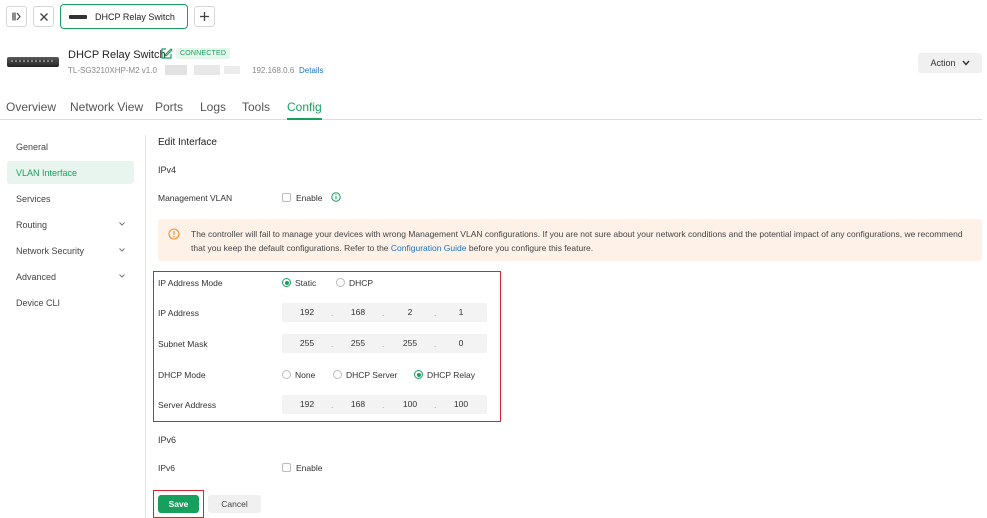 This screenshot has width=987, height=518. Describe the element at coordinates (361, 283) in the screenshot. I see `ip-mode-dhcp-label: DHCP` at that location.